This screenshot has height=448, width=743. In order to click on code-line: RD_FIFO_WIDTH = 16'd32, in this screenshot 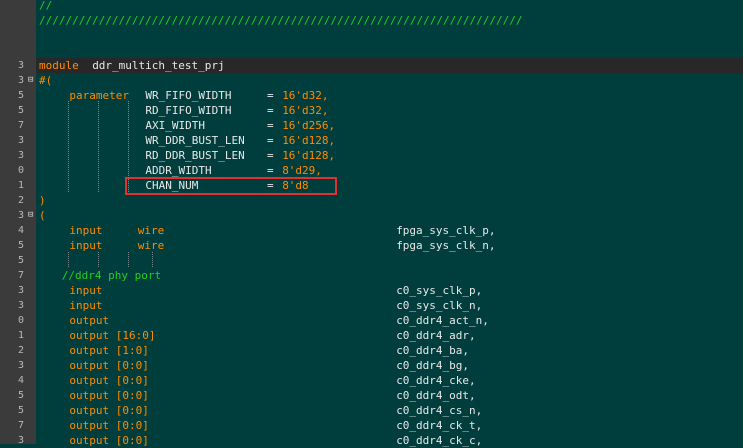, I will do `click(389, 110)`.